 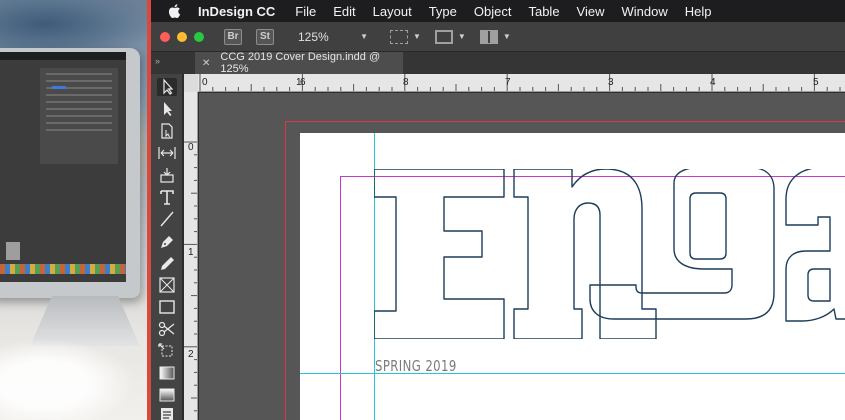 What do you see at coordinates (63, 56) in the screenshot?
I see `imac-menubar` at bounding box center [63, 56].